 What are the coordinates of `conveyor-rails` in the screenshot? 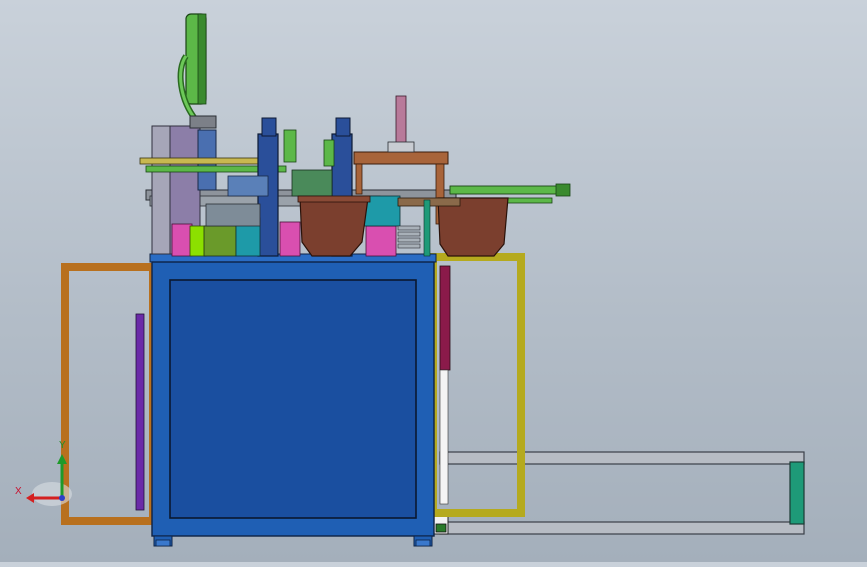 It's located at (619, 493).